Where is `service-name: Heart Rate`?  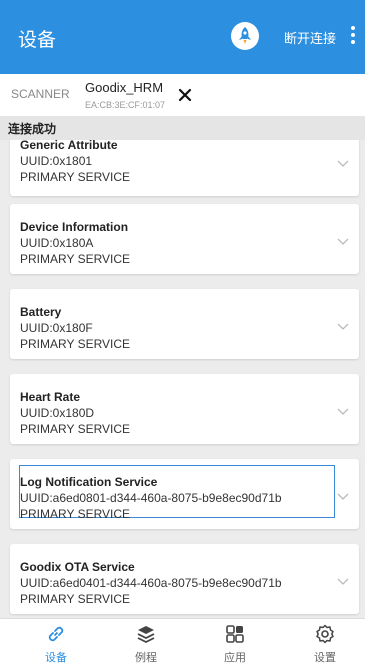 service-name: Heart Rate is located at coordinates (50, 397).